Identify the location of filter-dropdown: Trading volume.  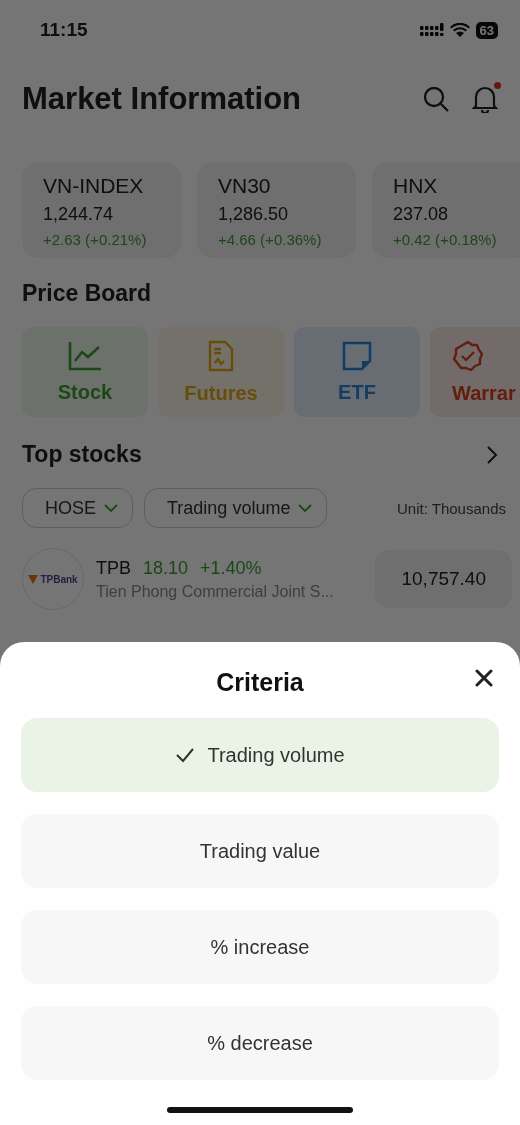
(236, 508).